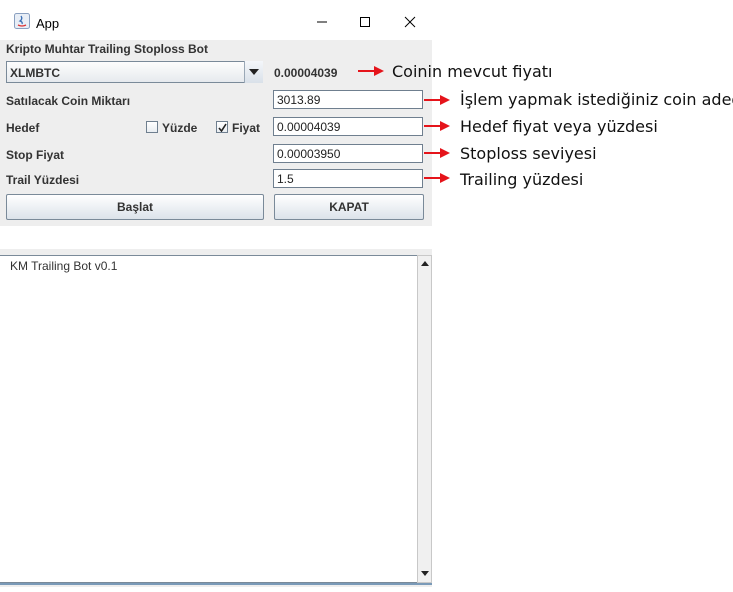 The width and height of the screenshot is (733, 592). I want to click on price-checkbox-label: Fiyat, so click(246, 128).